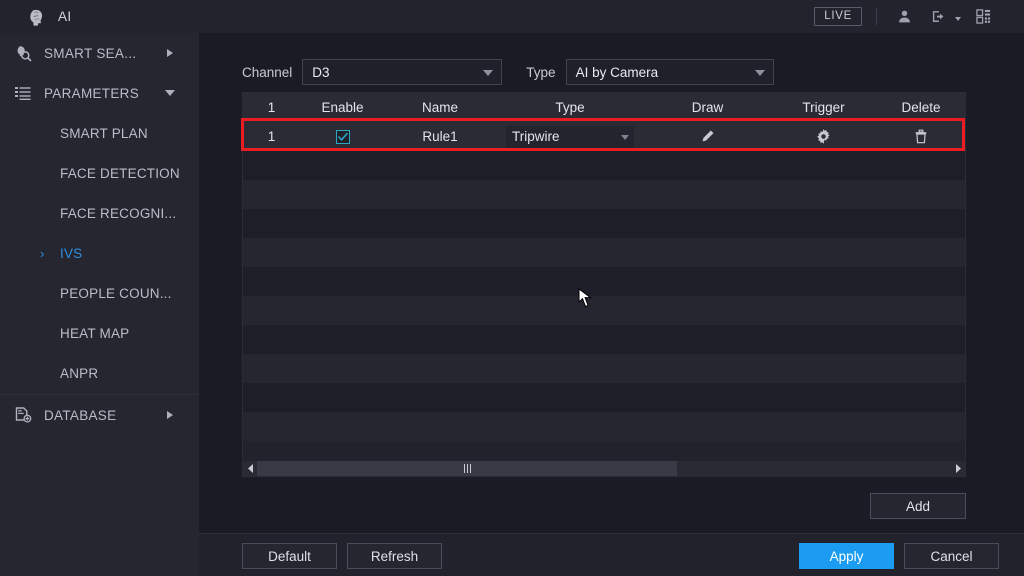 This screenshot has width=1024, height=576. I want to click on sidebar-item-label: SMART PLAN, so click(104, 133).